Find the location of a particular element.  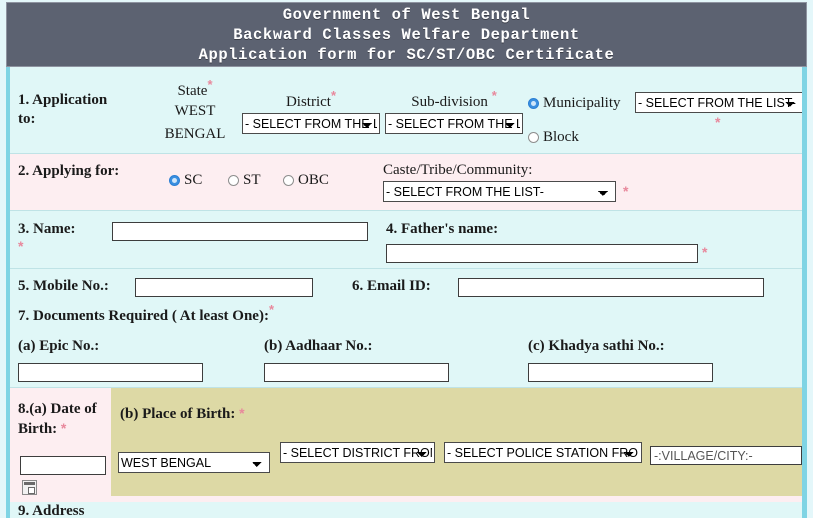

radio-block: Block is located at coordinates (553, 137).